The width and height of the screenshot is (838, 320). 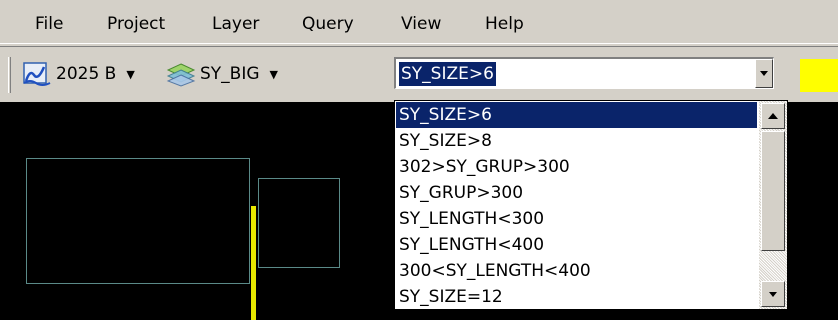 What do you see at coordinates (136, 24) in the screenshot?
I see `menu-project: Project` at bounding box center [136, 24].